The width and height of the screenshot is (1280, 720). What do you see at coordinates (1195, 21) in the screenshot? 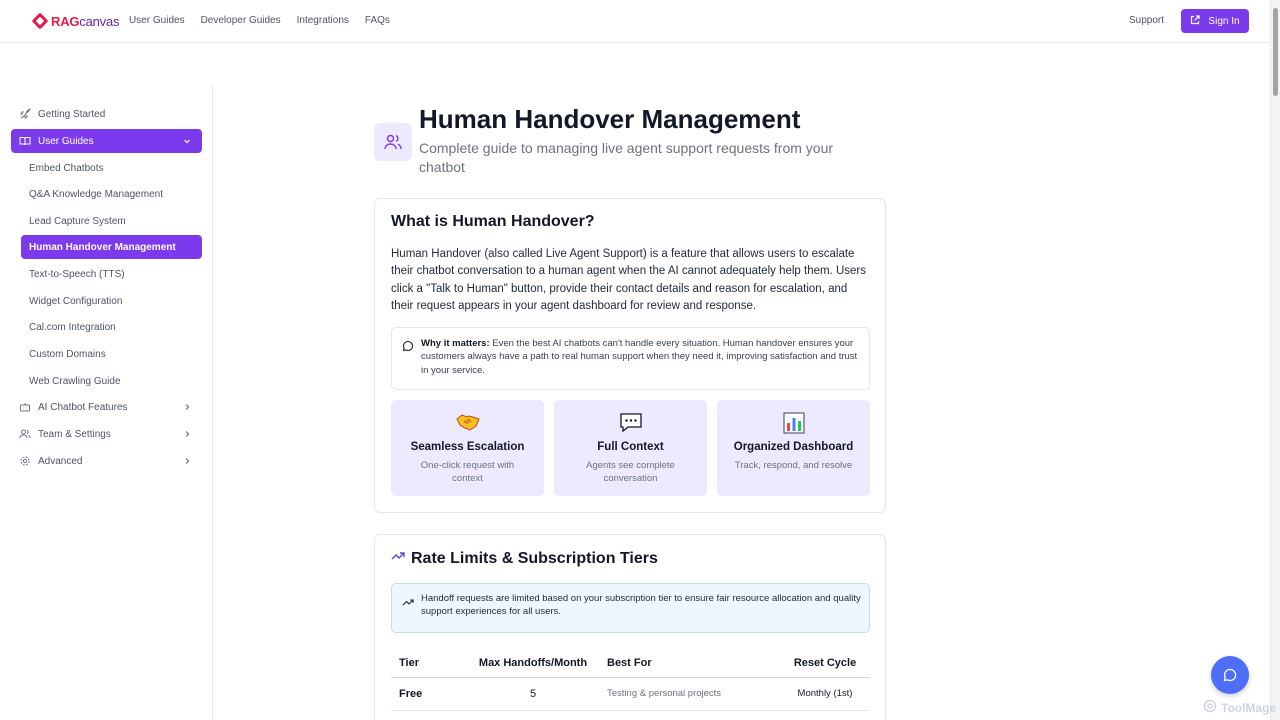
I see `external-link-icon` at bounding box center [1195, 21].